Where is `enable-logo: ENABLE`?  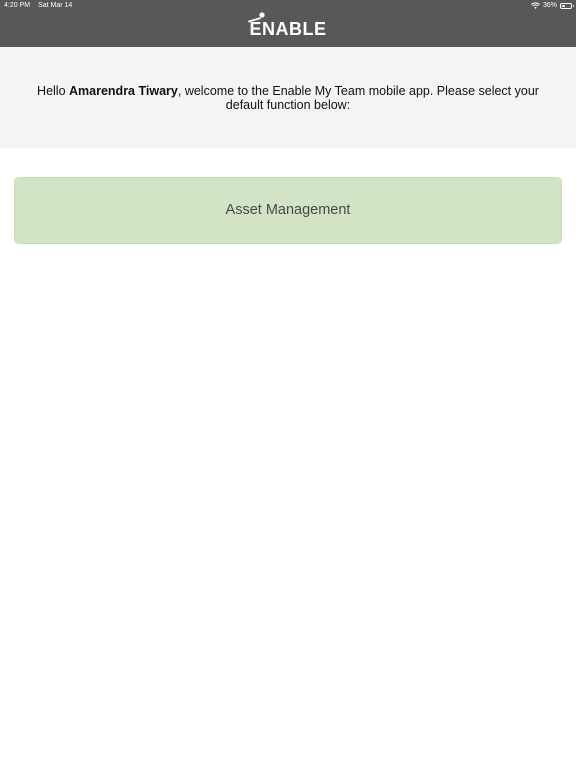 enable-logo: ENABLE is located at coordinates (288, 27).